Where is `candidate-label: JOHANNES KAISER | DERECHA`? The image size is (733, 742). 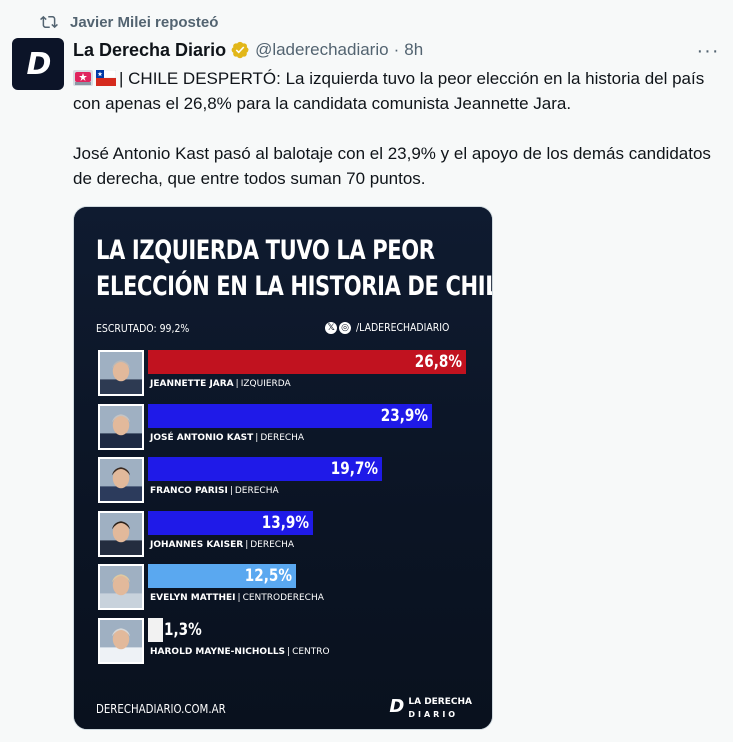 candidate-label: JOHANNES KAISER | DERECHA is located at coordinates (222, 545).